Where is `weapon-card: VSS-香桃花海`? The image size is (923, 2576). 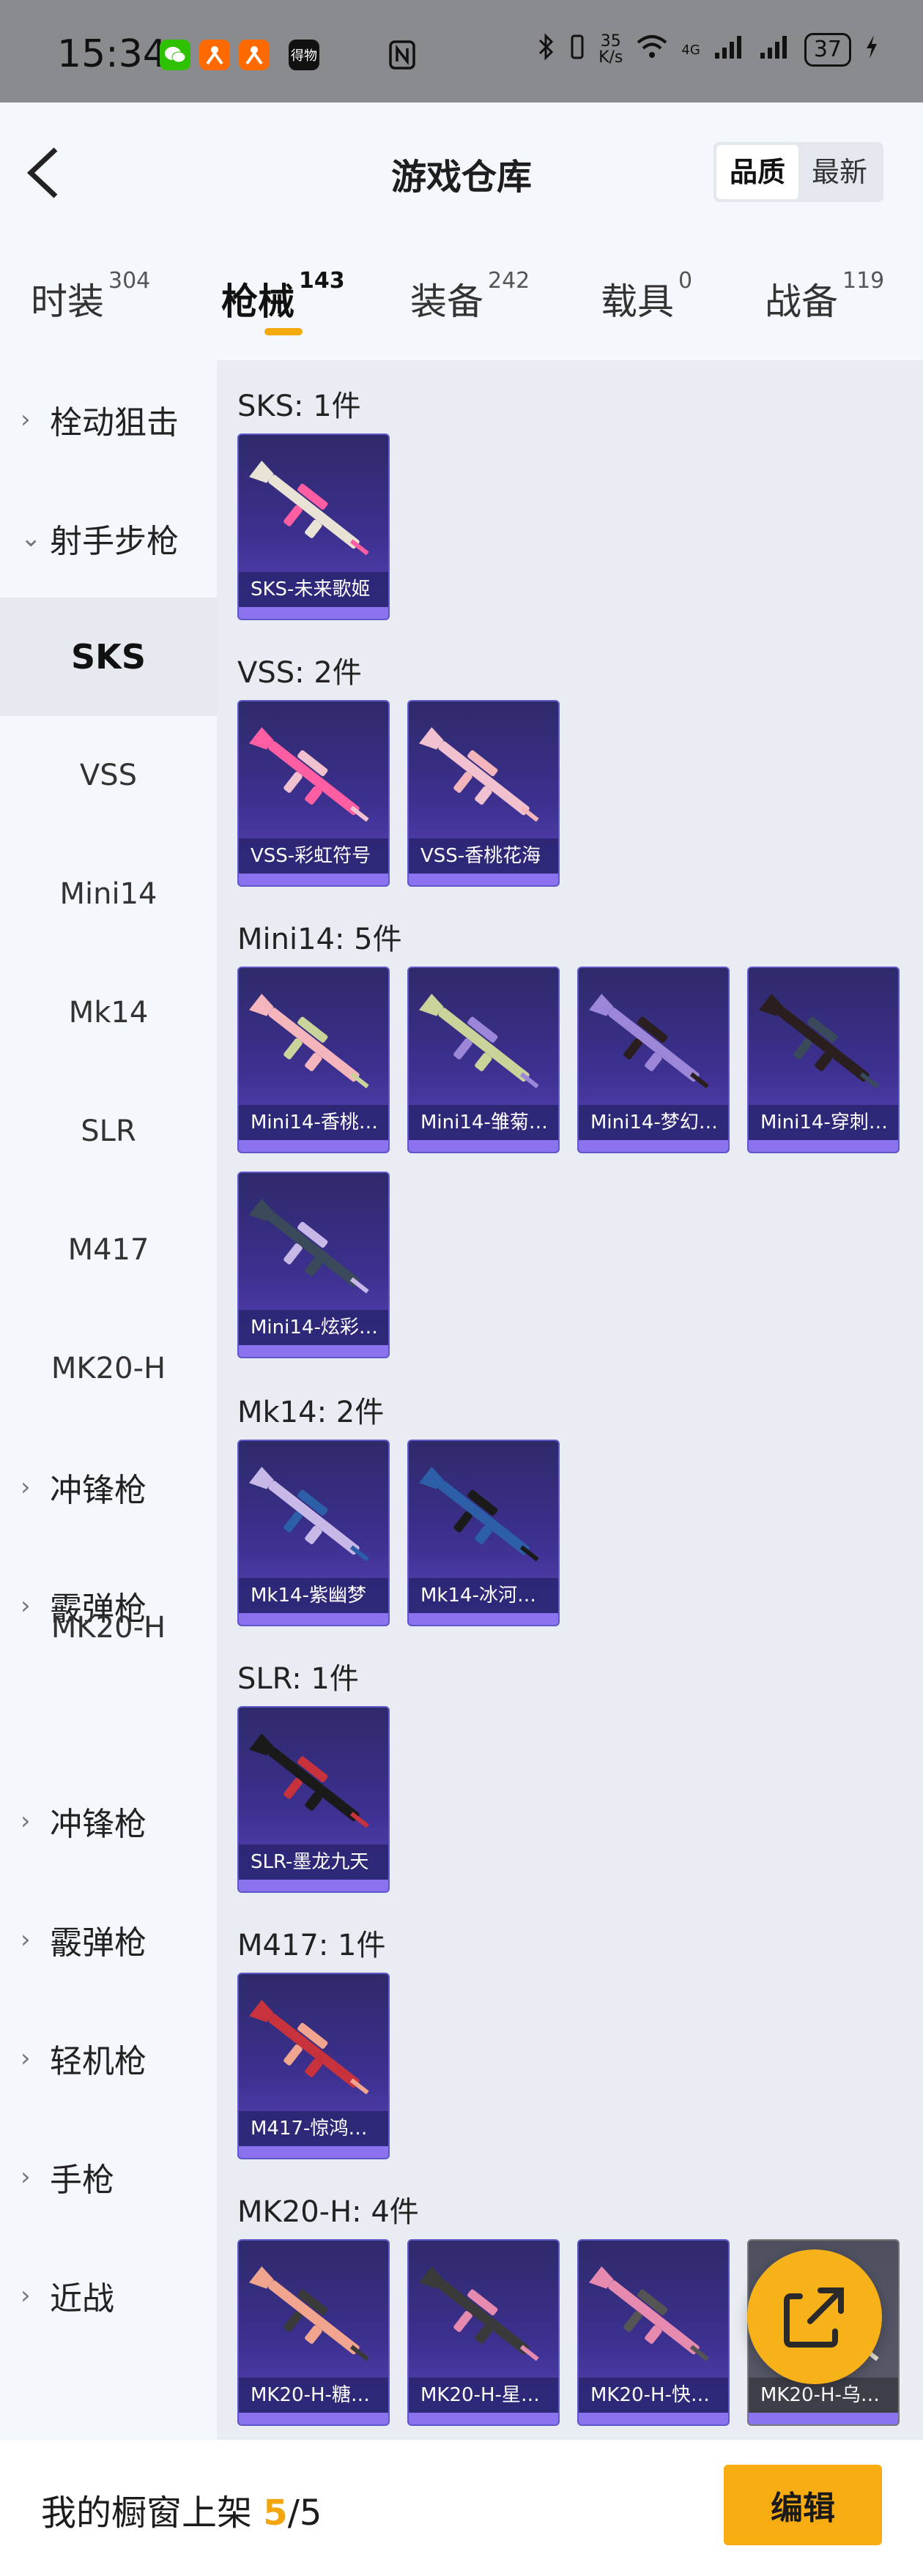 weapon-card: VSS-香桃花海 is located at coordinates (483, 793).